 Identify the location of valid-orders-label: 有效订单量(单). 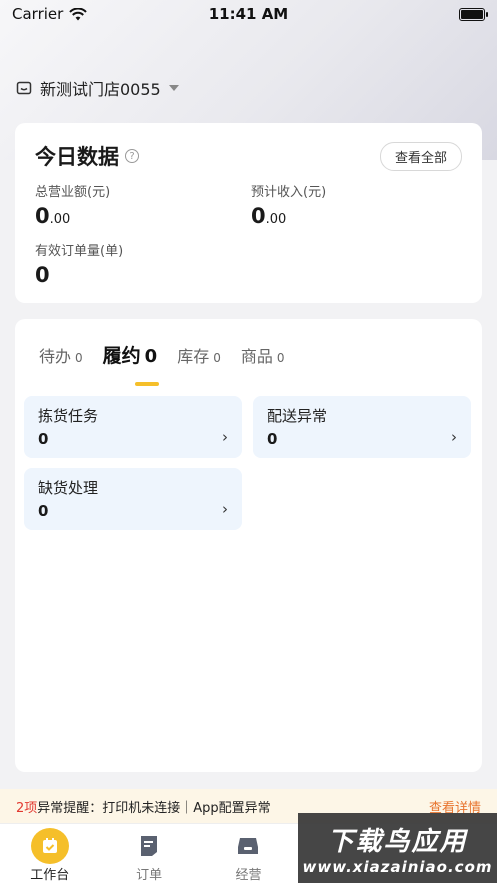
(79, 251).